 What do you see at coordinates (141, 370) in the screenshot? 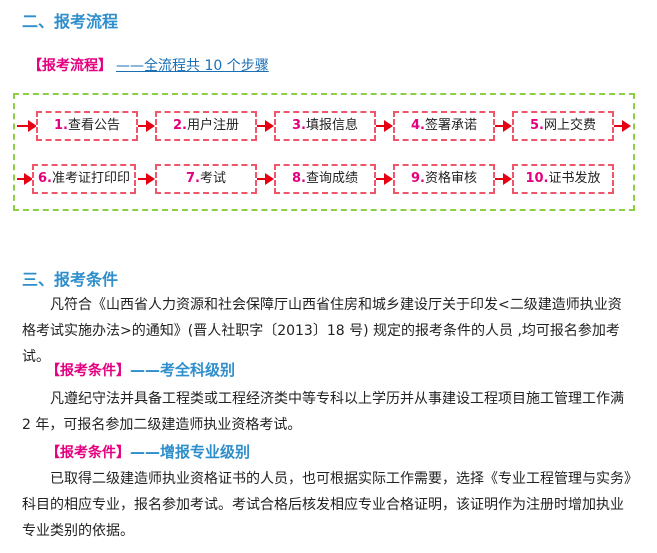
I see `condition-full-subject-heading: 【报考条件】——考全科级别` at bounding box center [141, 370].